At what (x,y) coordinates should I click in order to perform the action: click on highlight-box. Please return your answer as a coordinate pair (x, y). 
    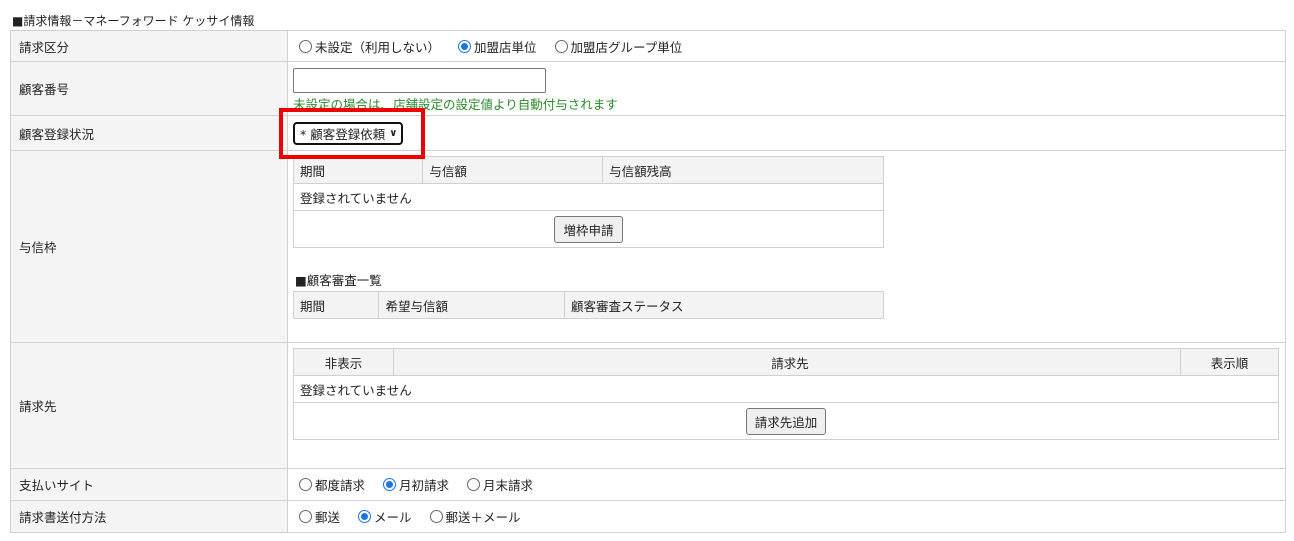
    Looking at the image, I should click on (352, 133).